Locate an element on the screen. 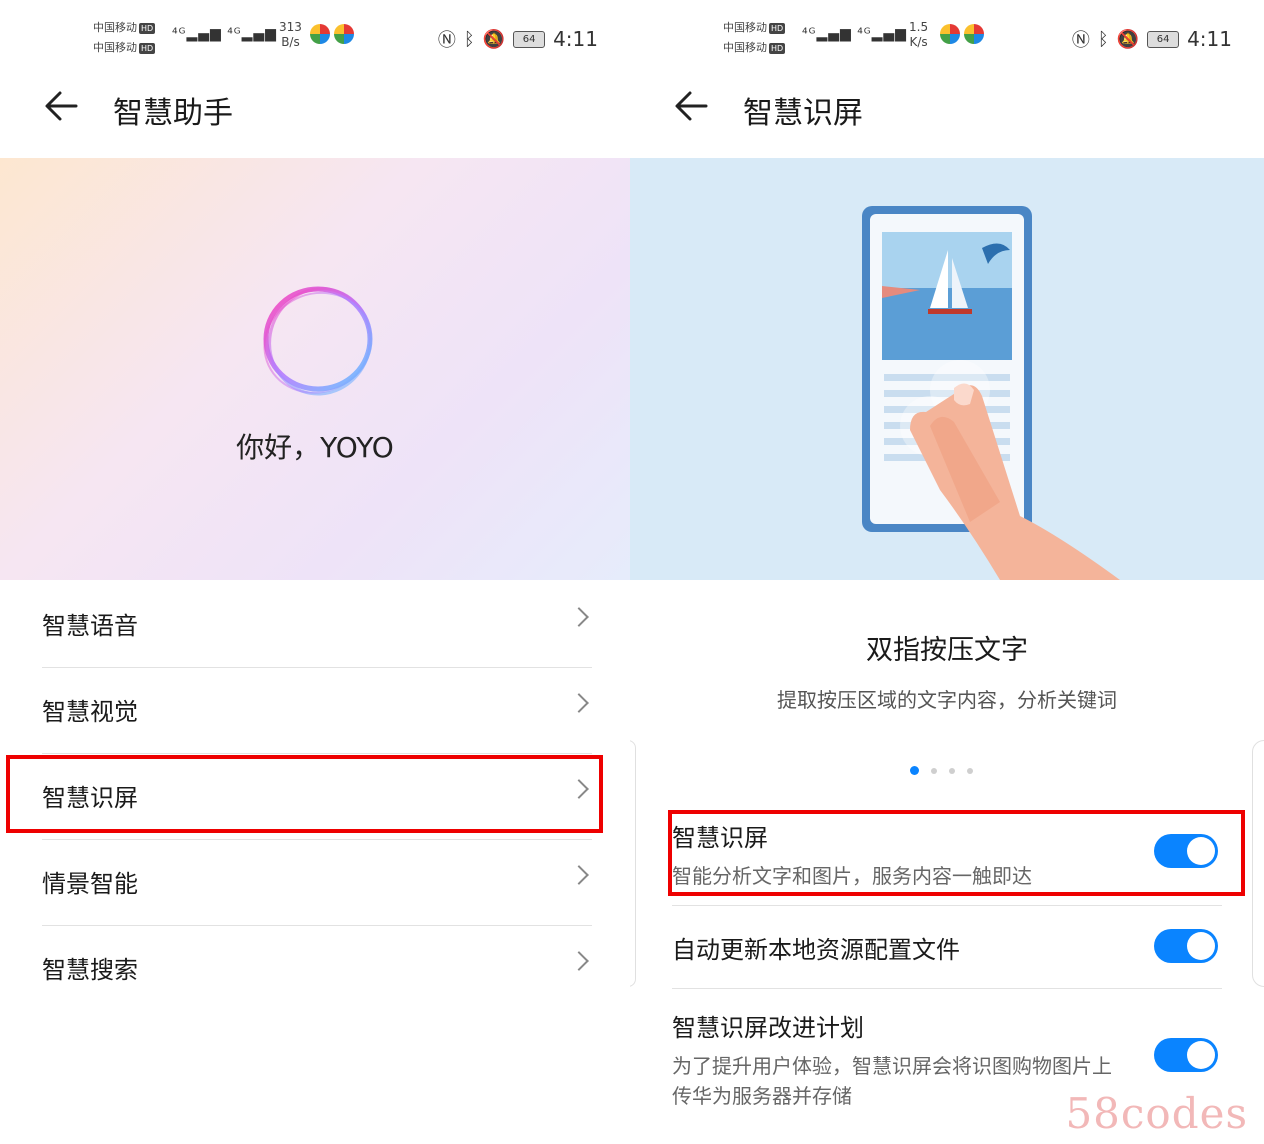 Image resolution: width=1264 pixels, height=1144 pixels. menu-item-screen-recognition: 智慧识屏 is located at coordinates (317, 797).